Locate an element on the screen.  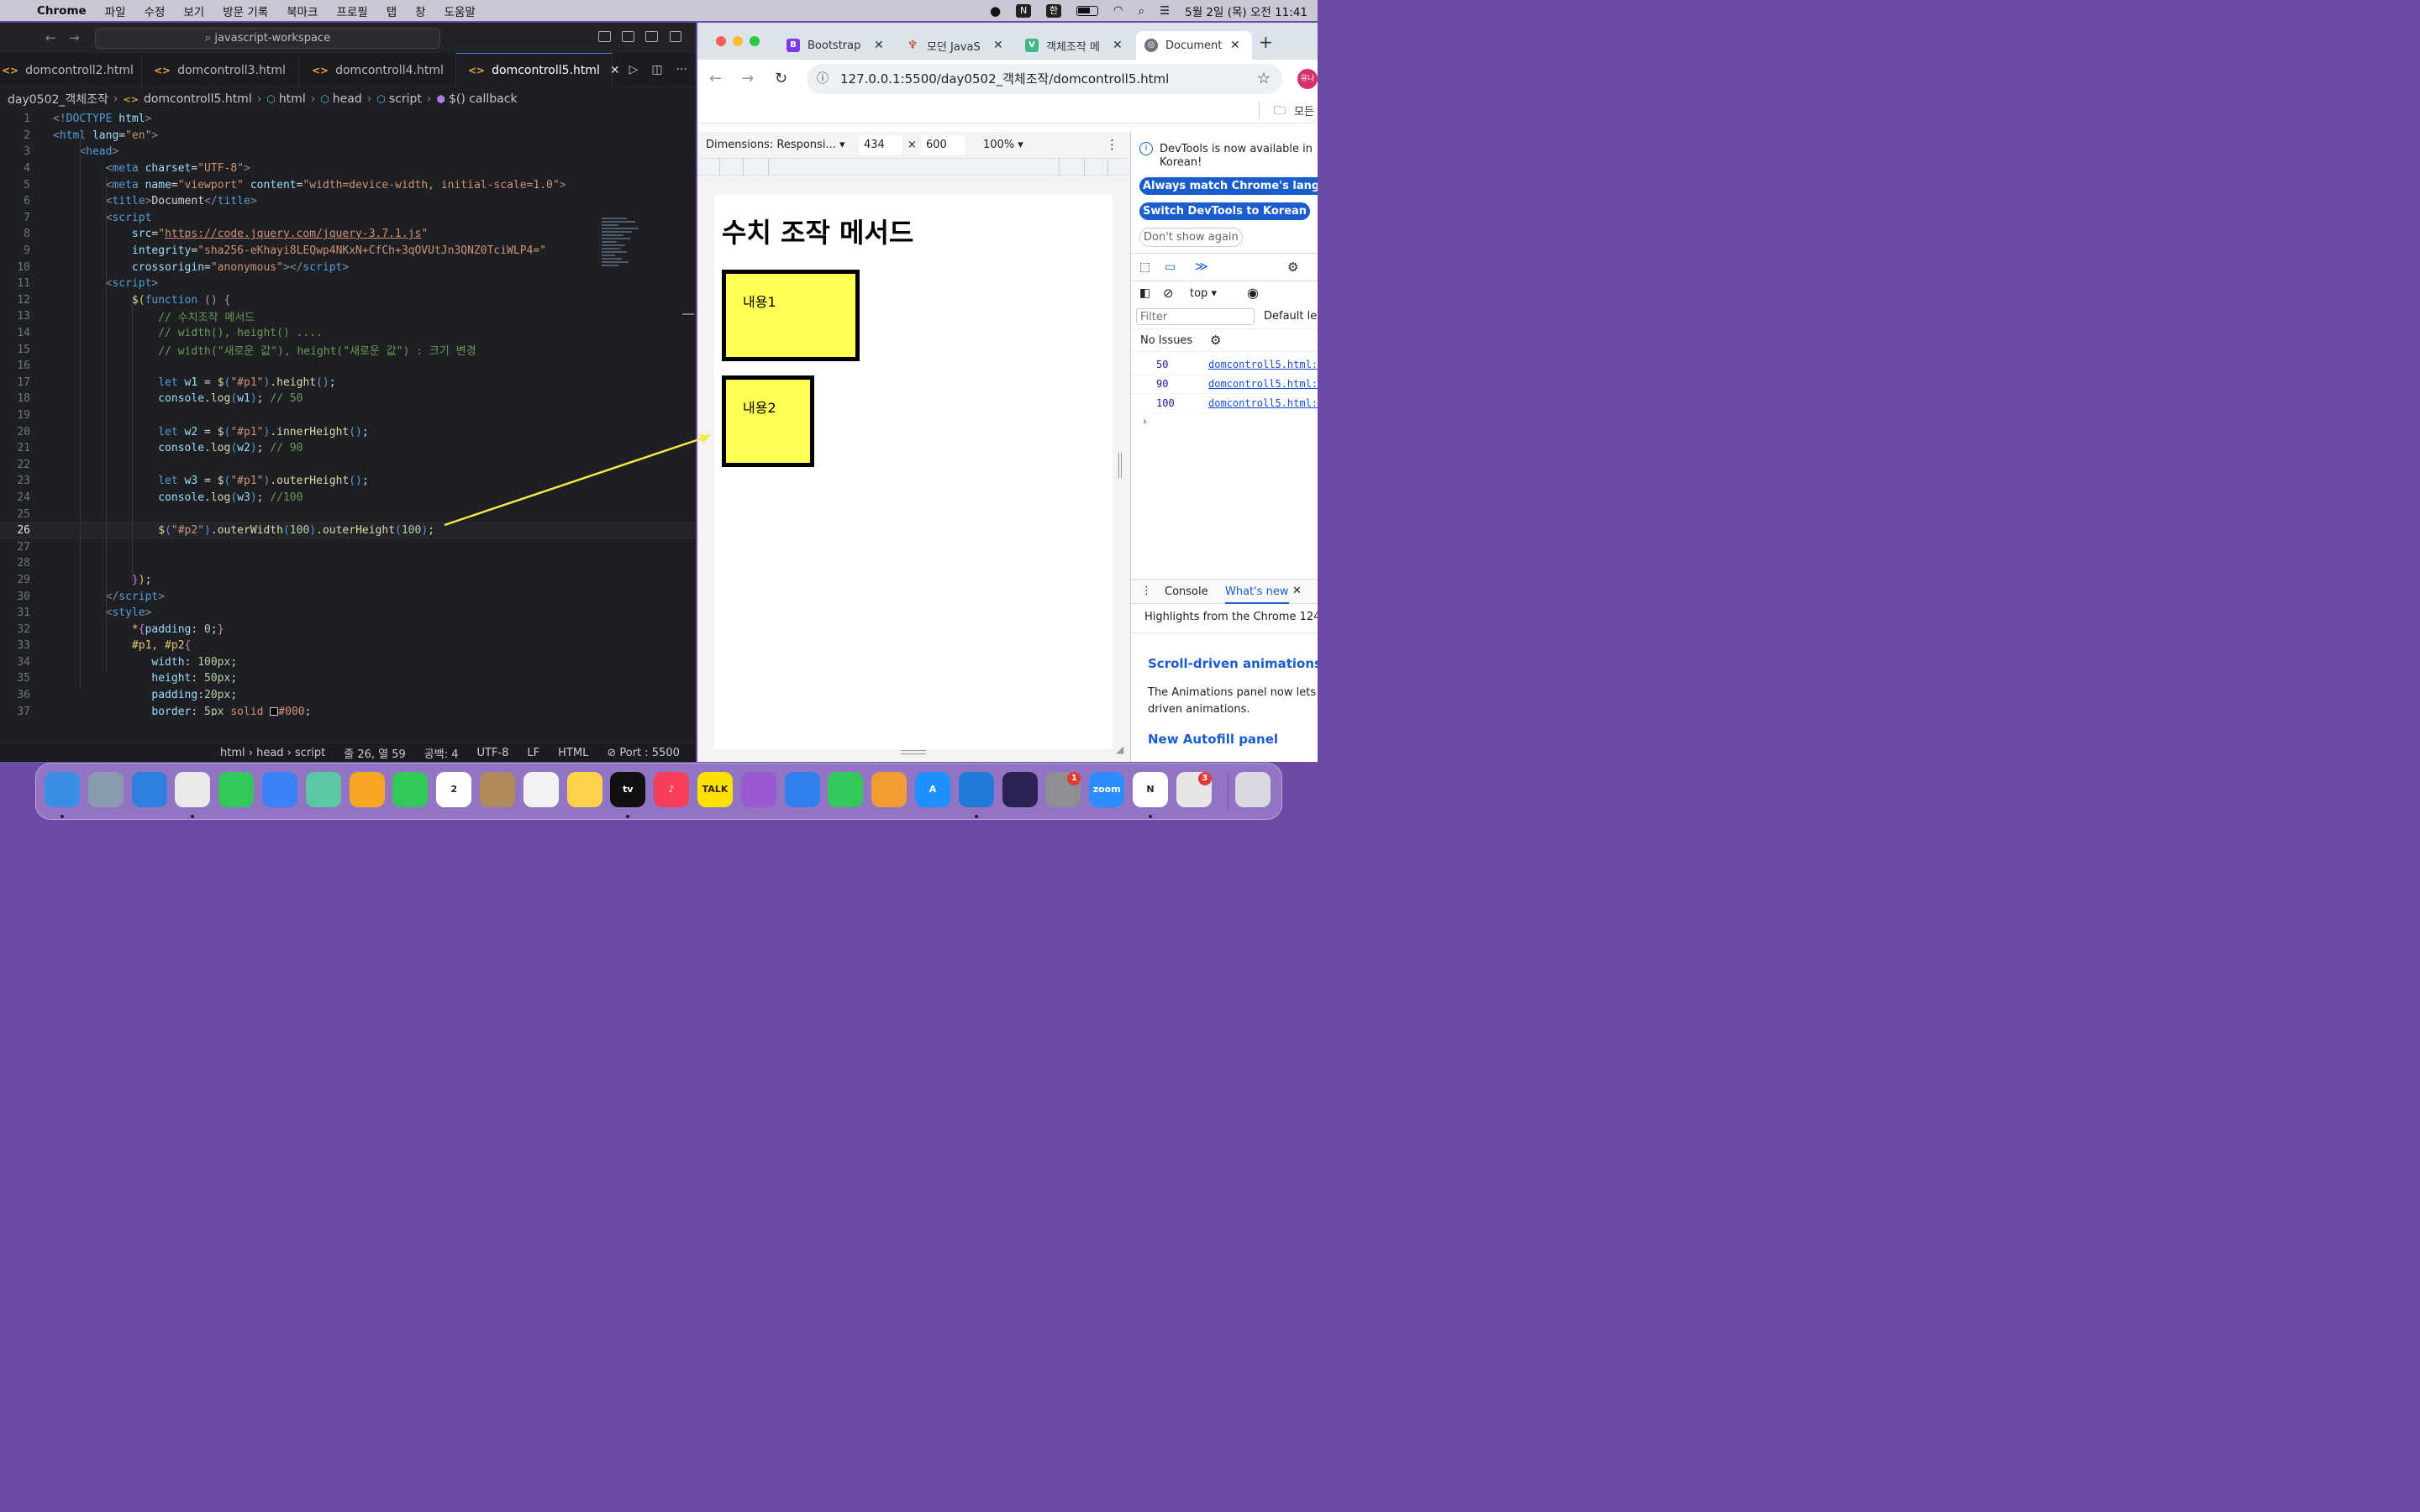
dock: 2 tv ♪ TALK A 1 zoom N 3 is located at coordinates (658, 791).